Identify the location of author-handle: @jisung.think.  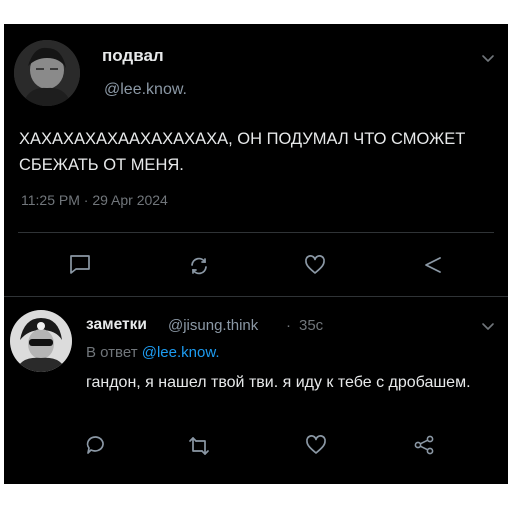
(213, 325).